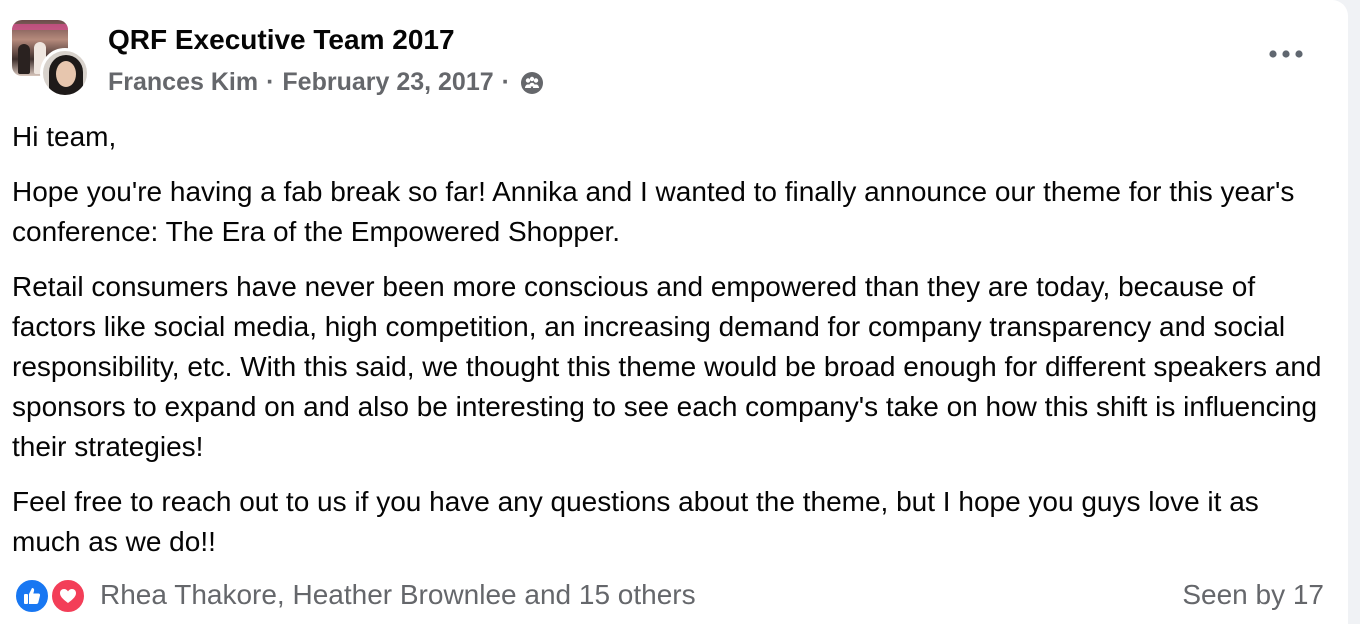 This screenshot has height=624, width=1360. I want to click on author-avatar, so click(65, 73).